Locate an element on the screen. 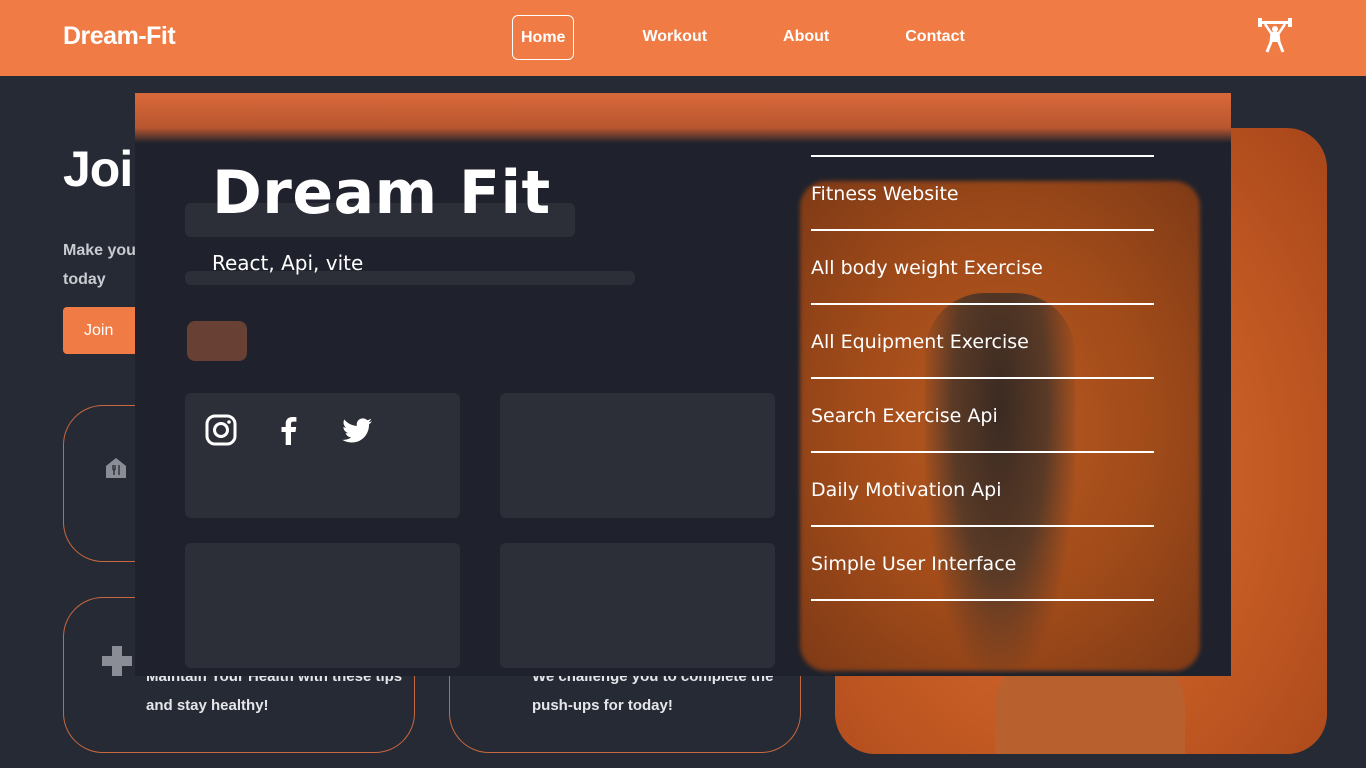 Image resolution: width=1366 pixels, height=768 pixels. card-text-line: push-ups for today! is located at coordinates (602, 705).